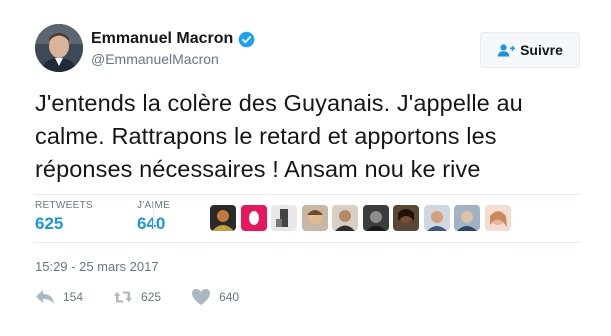 This screenshot has height=336, width=611. Describe the element at coordinates (112, 218) in the screenshot. I see `tweet-stats: RETWEETS 625 J'AIME 640` at that location.